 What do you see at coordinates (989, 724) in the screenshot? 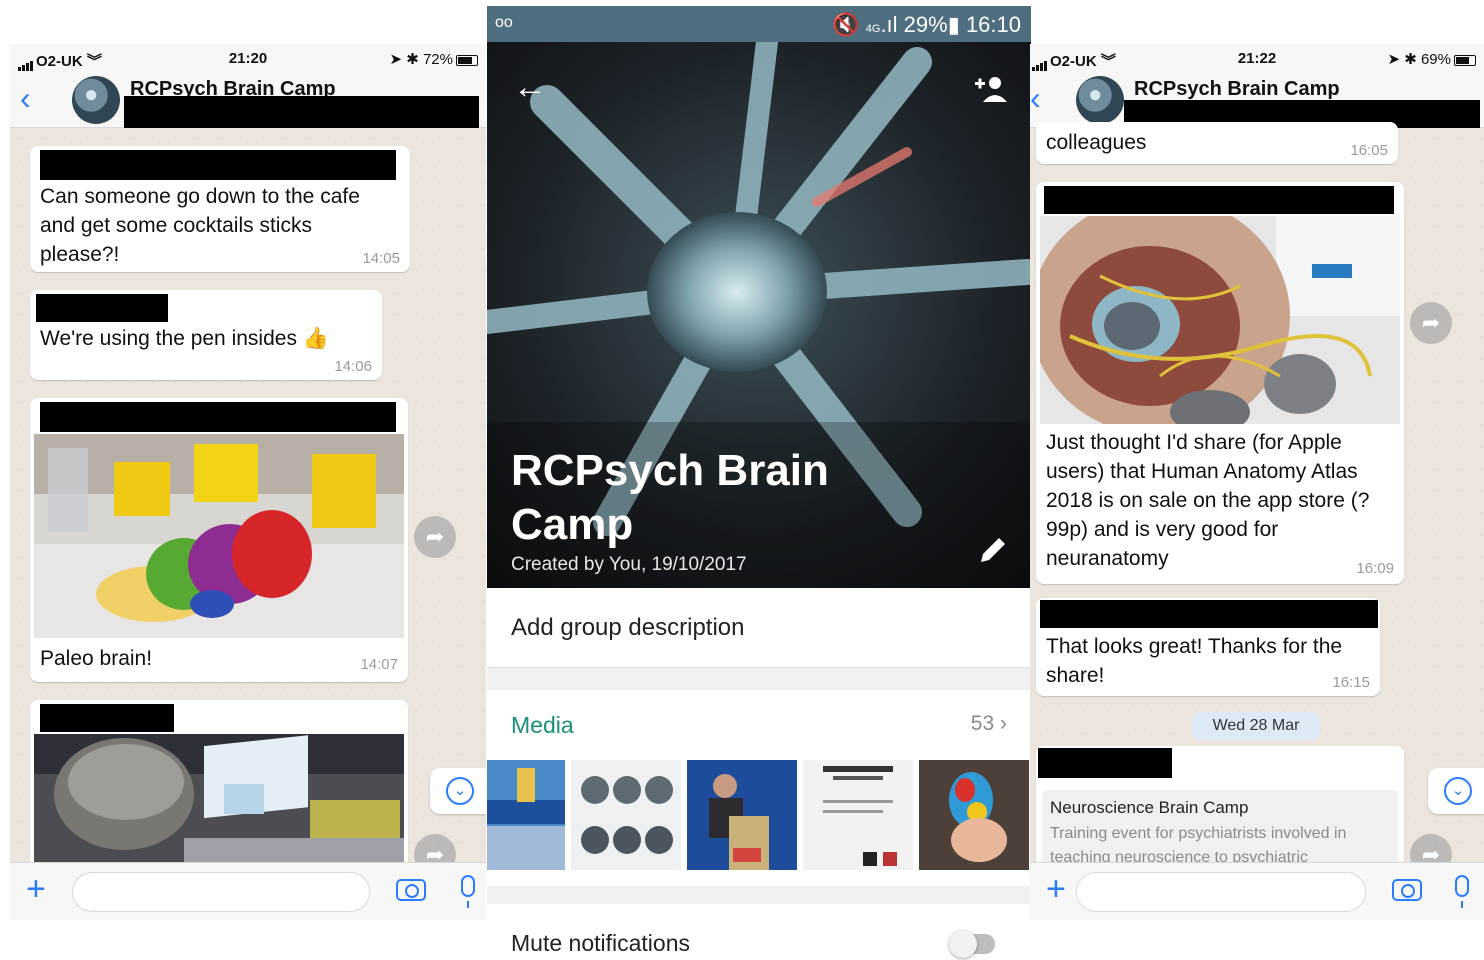
I see `media-count-link: 53 ›` at bounding box center [989, 724].